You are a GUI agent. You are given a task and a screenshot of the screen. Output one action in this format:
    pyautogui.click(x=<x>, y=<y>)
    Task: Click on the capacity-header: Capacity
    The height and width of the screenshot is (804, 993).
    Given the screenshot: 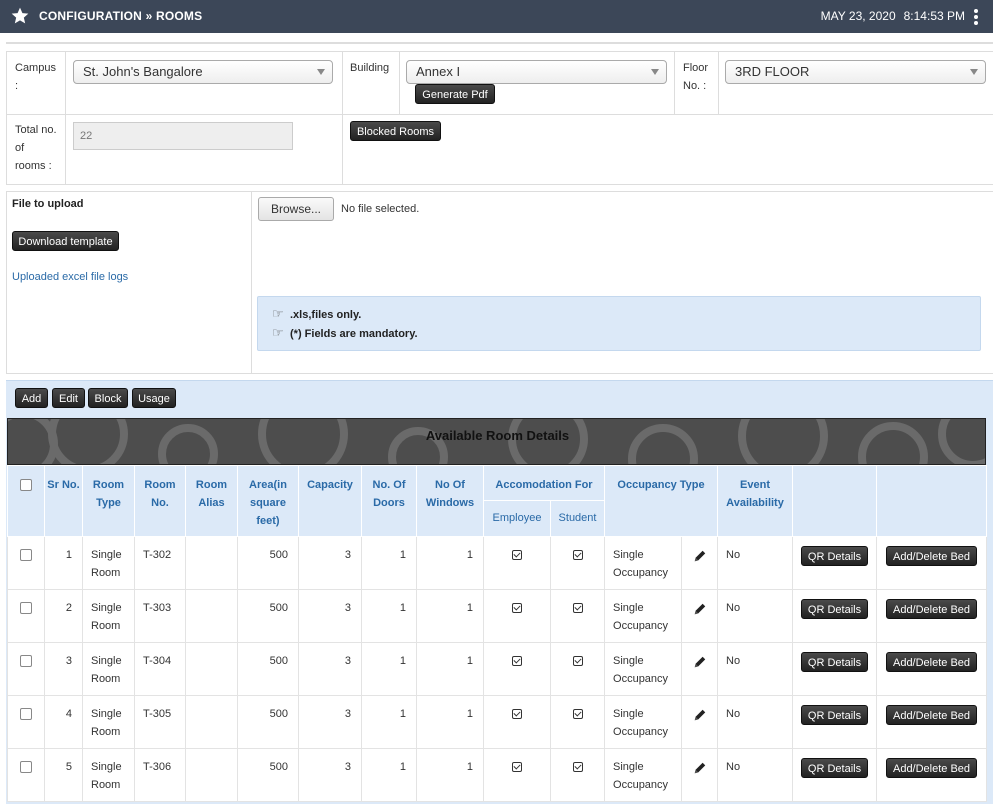 What is the action you would take?
    pyautogui.click(x=330, y=501)
    